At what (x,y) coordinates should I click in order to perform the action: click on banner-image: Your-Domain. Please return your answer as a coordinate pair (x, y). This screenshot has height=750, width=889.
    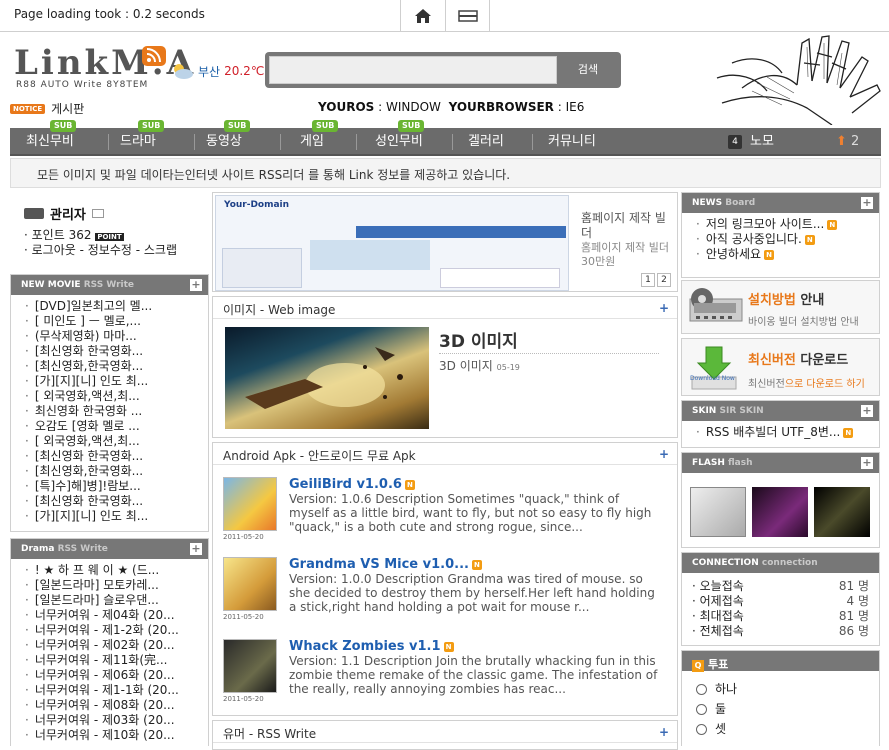
    Looking at the image, I should click on (392, 243).